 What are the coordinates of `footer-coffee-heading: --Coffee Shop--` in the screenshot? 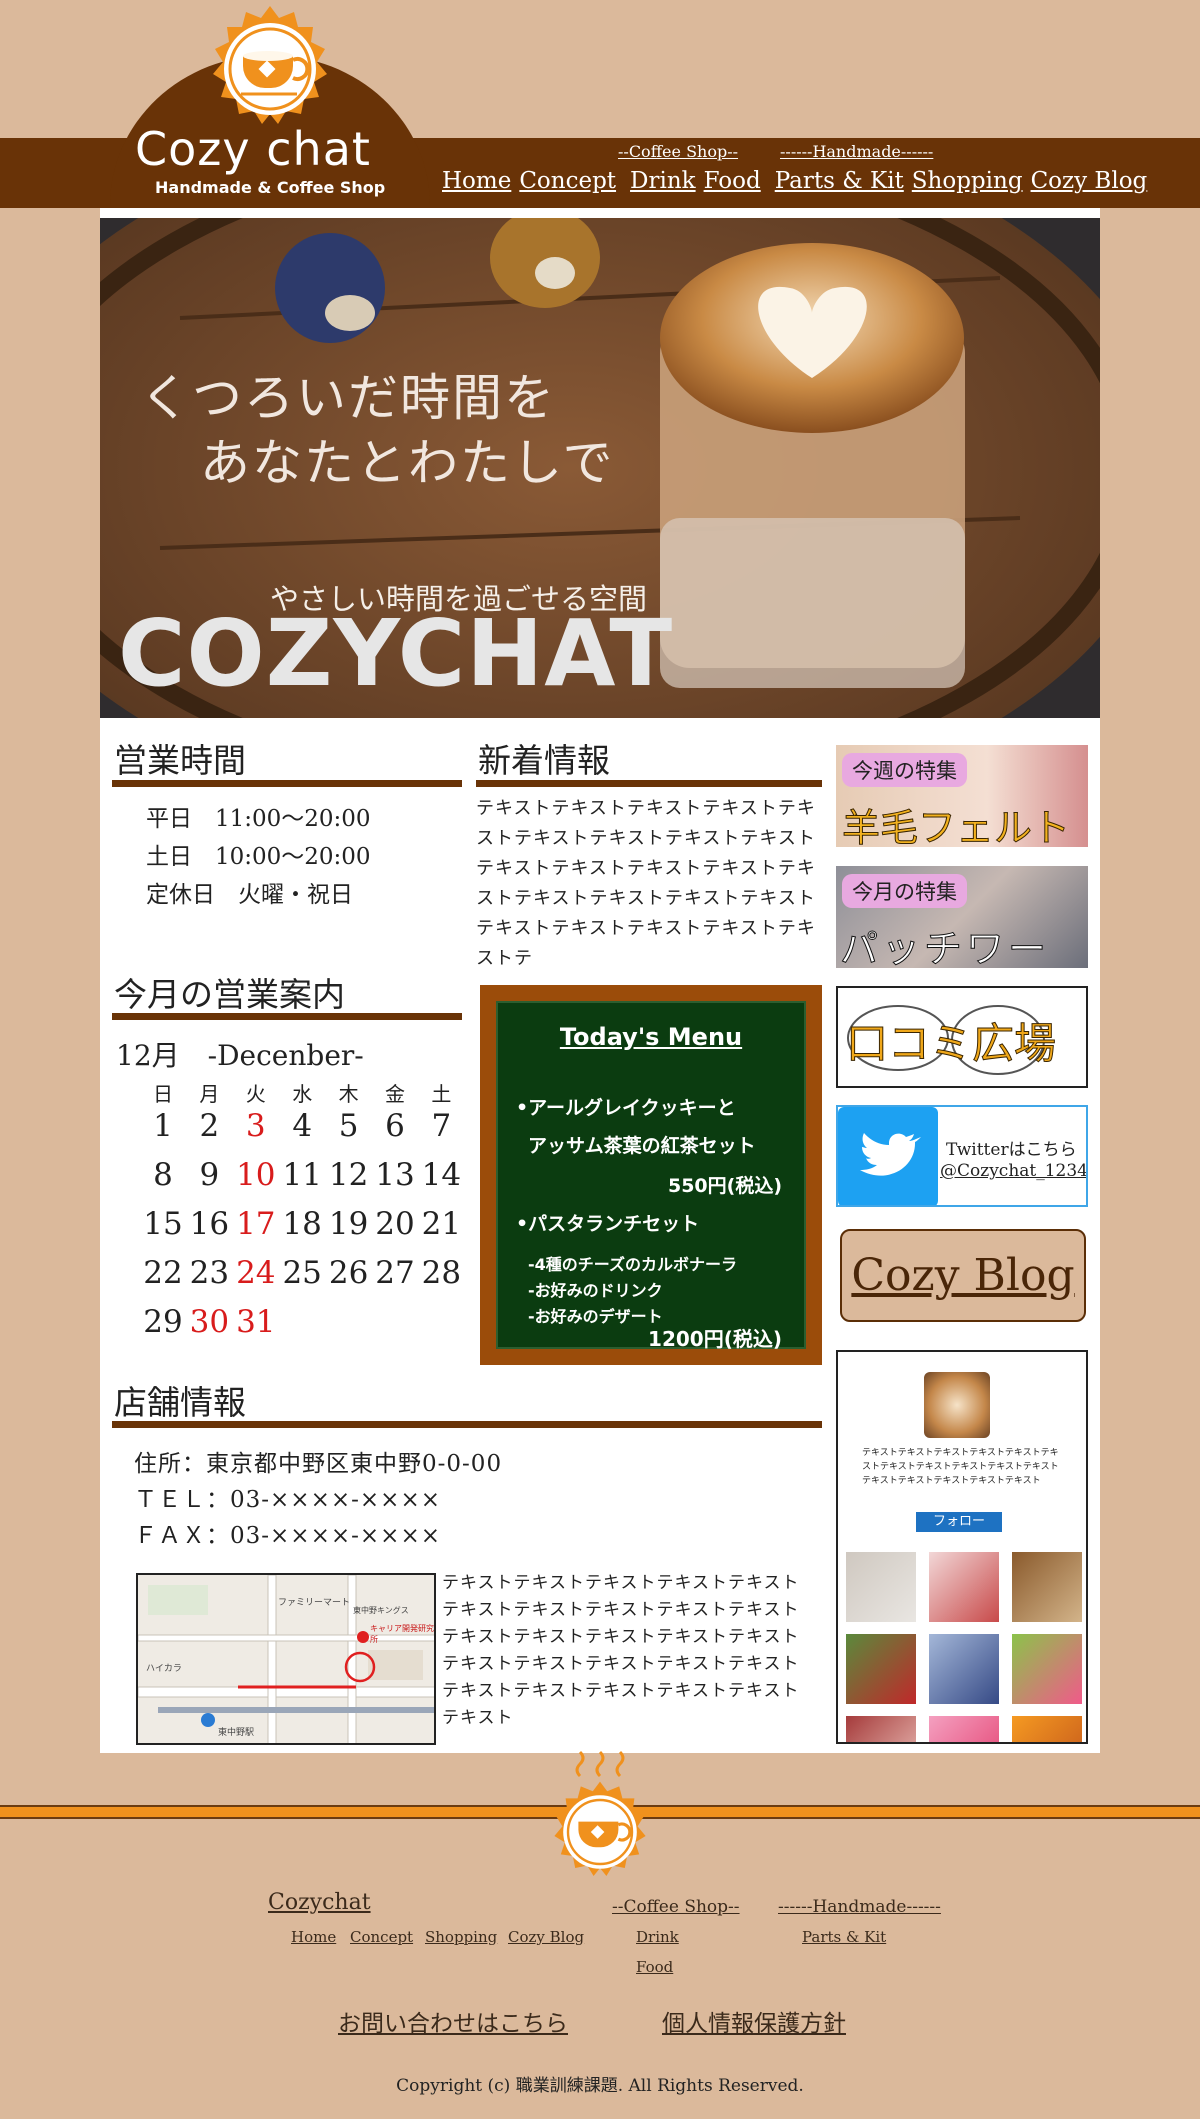 It's located at (676, 1907).